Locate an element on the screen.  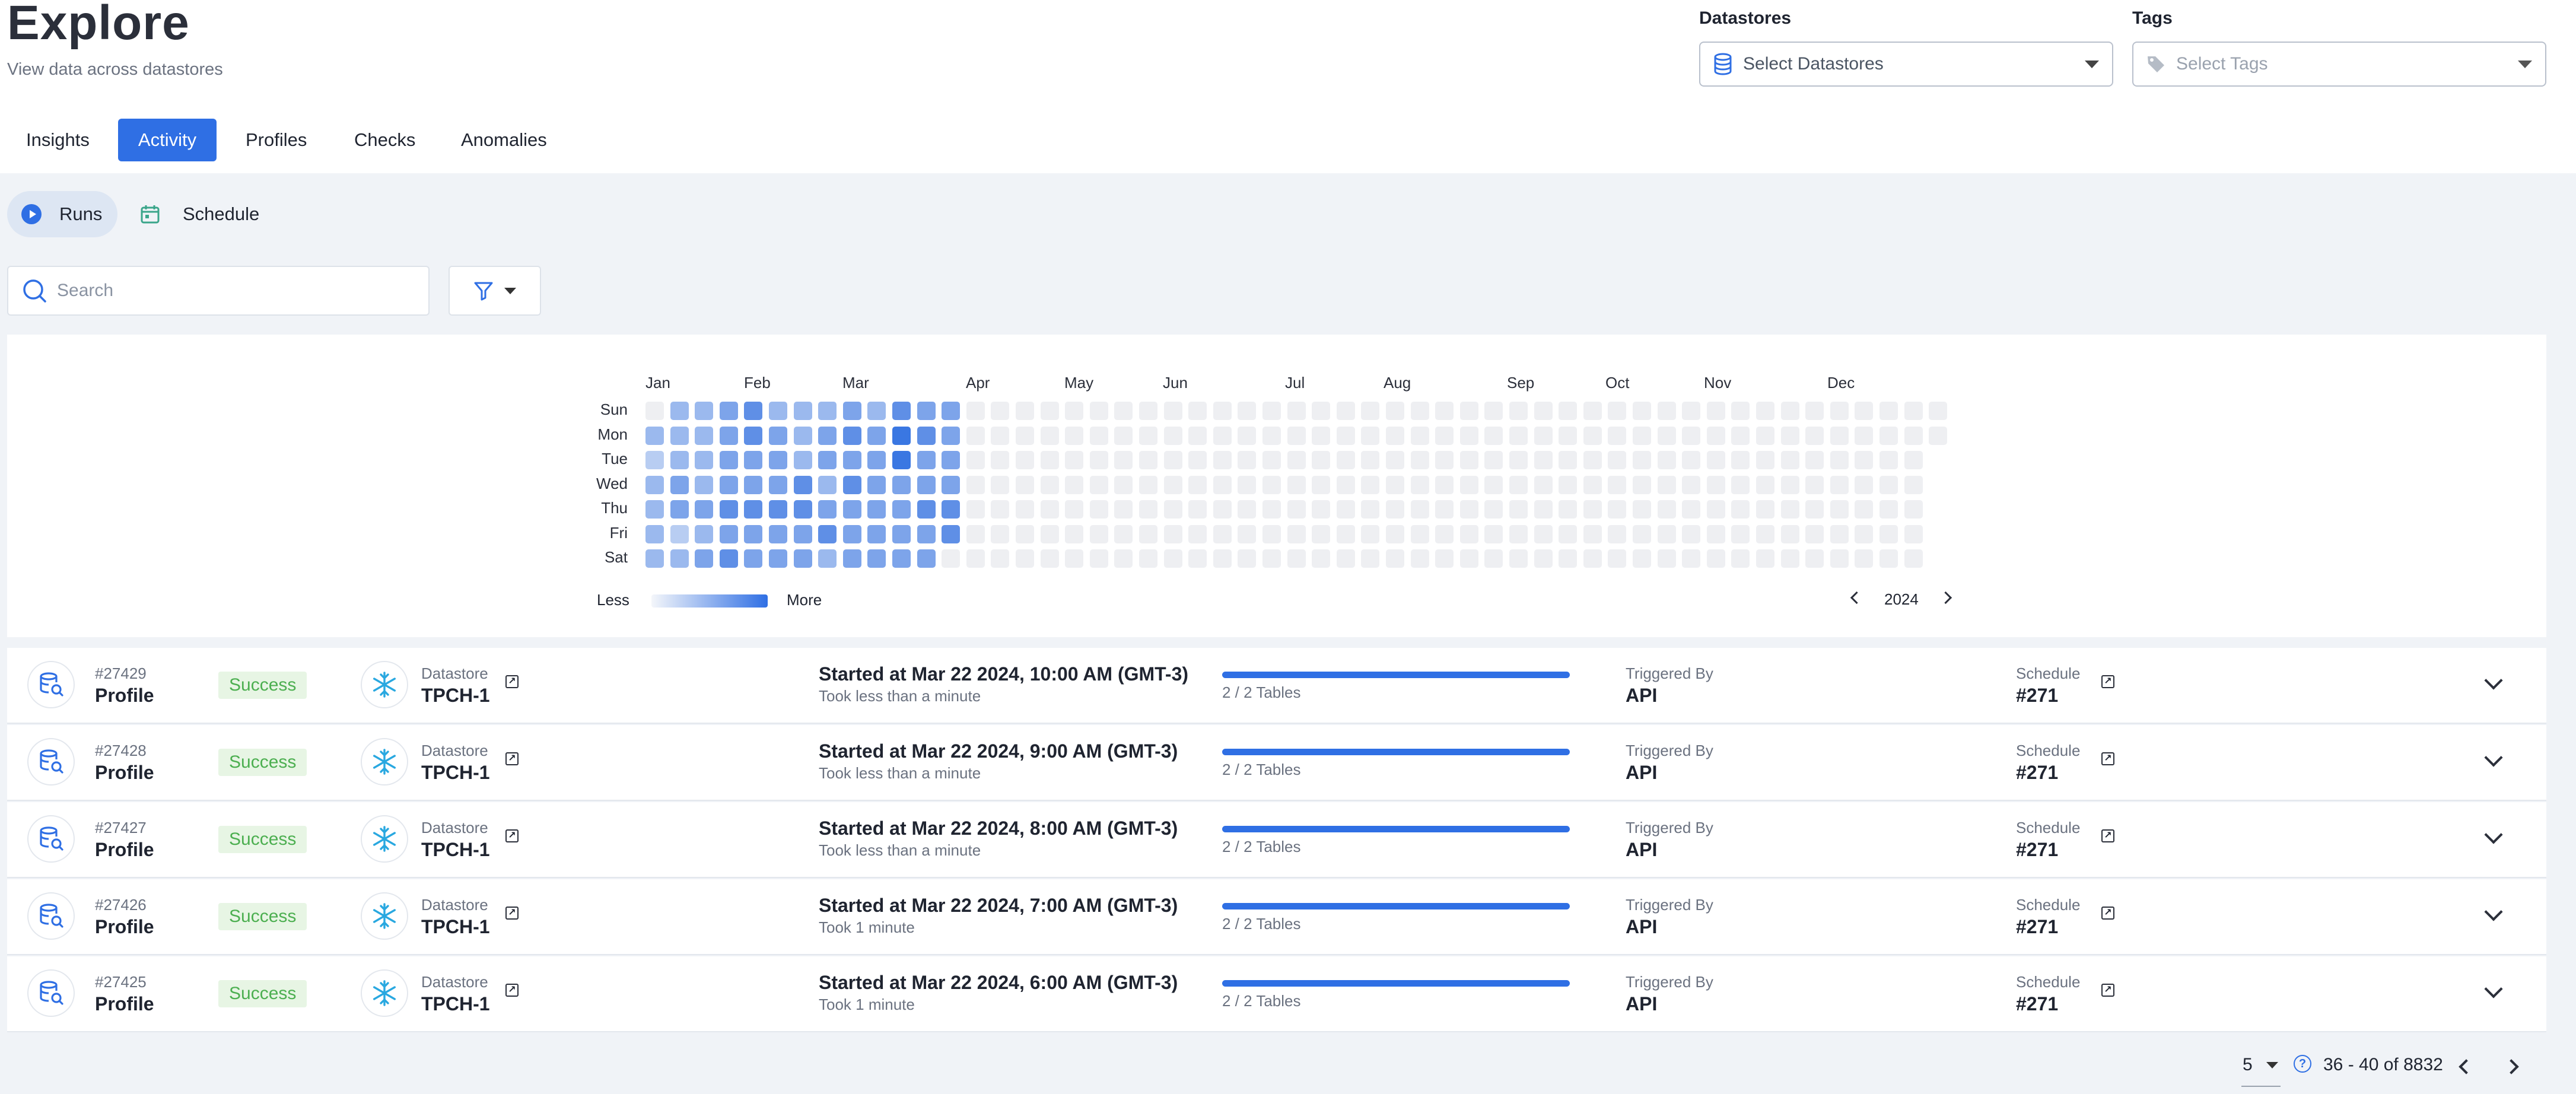
tab-anomalies: Anomalies is located at coordinates (504, 140).